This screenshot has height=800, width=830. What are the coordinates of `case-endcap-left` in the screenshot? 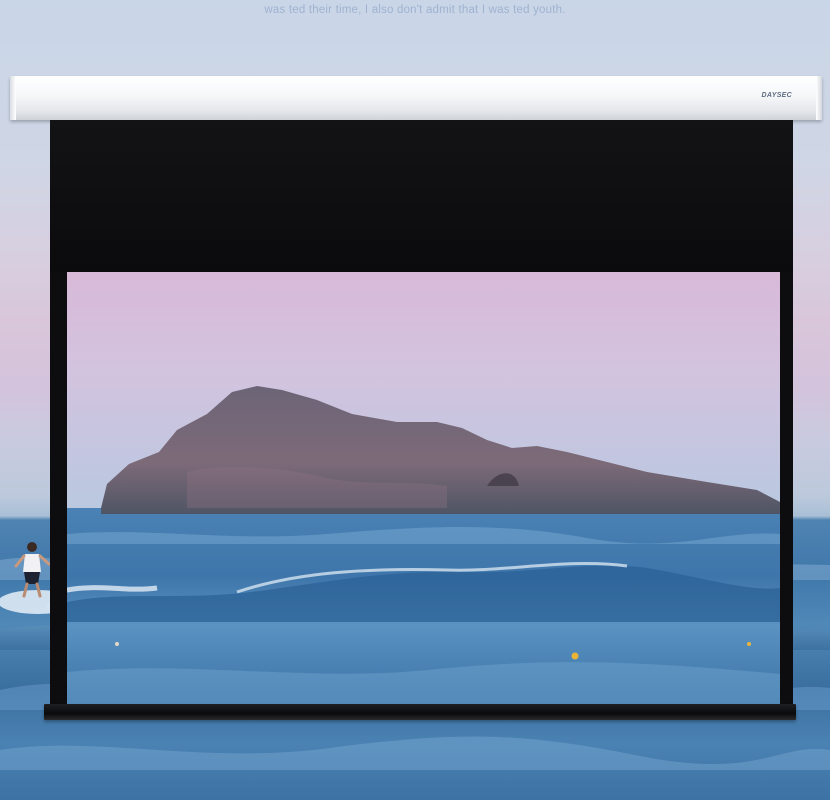 It's located at (13, 98).